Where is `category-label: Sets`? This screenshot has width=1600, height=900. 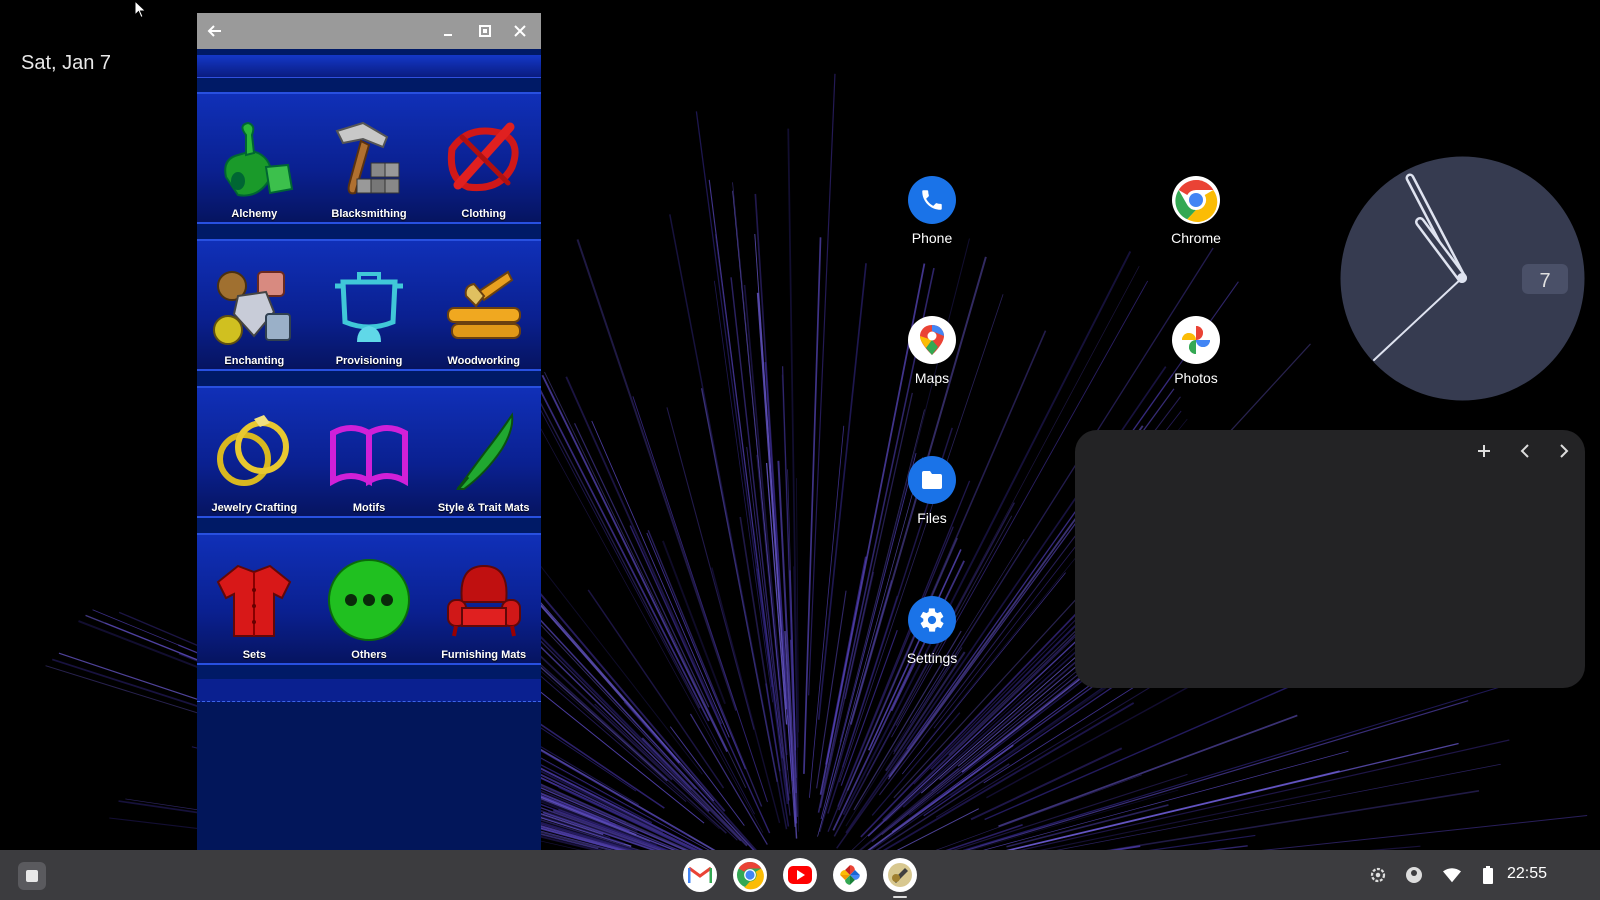 category-label: Sets is located at coordinates (254, 655).